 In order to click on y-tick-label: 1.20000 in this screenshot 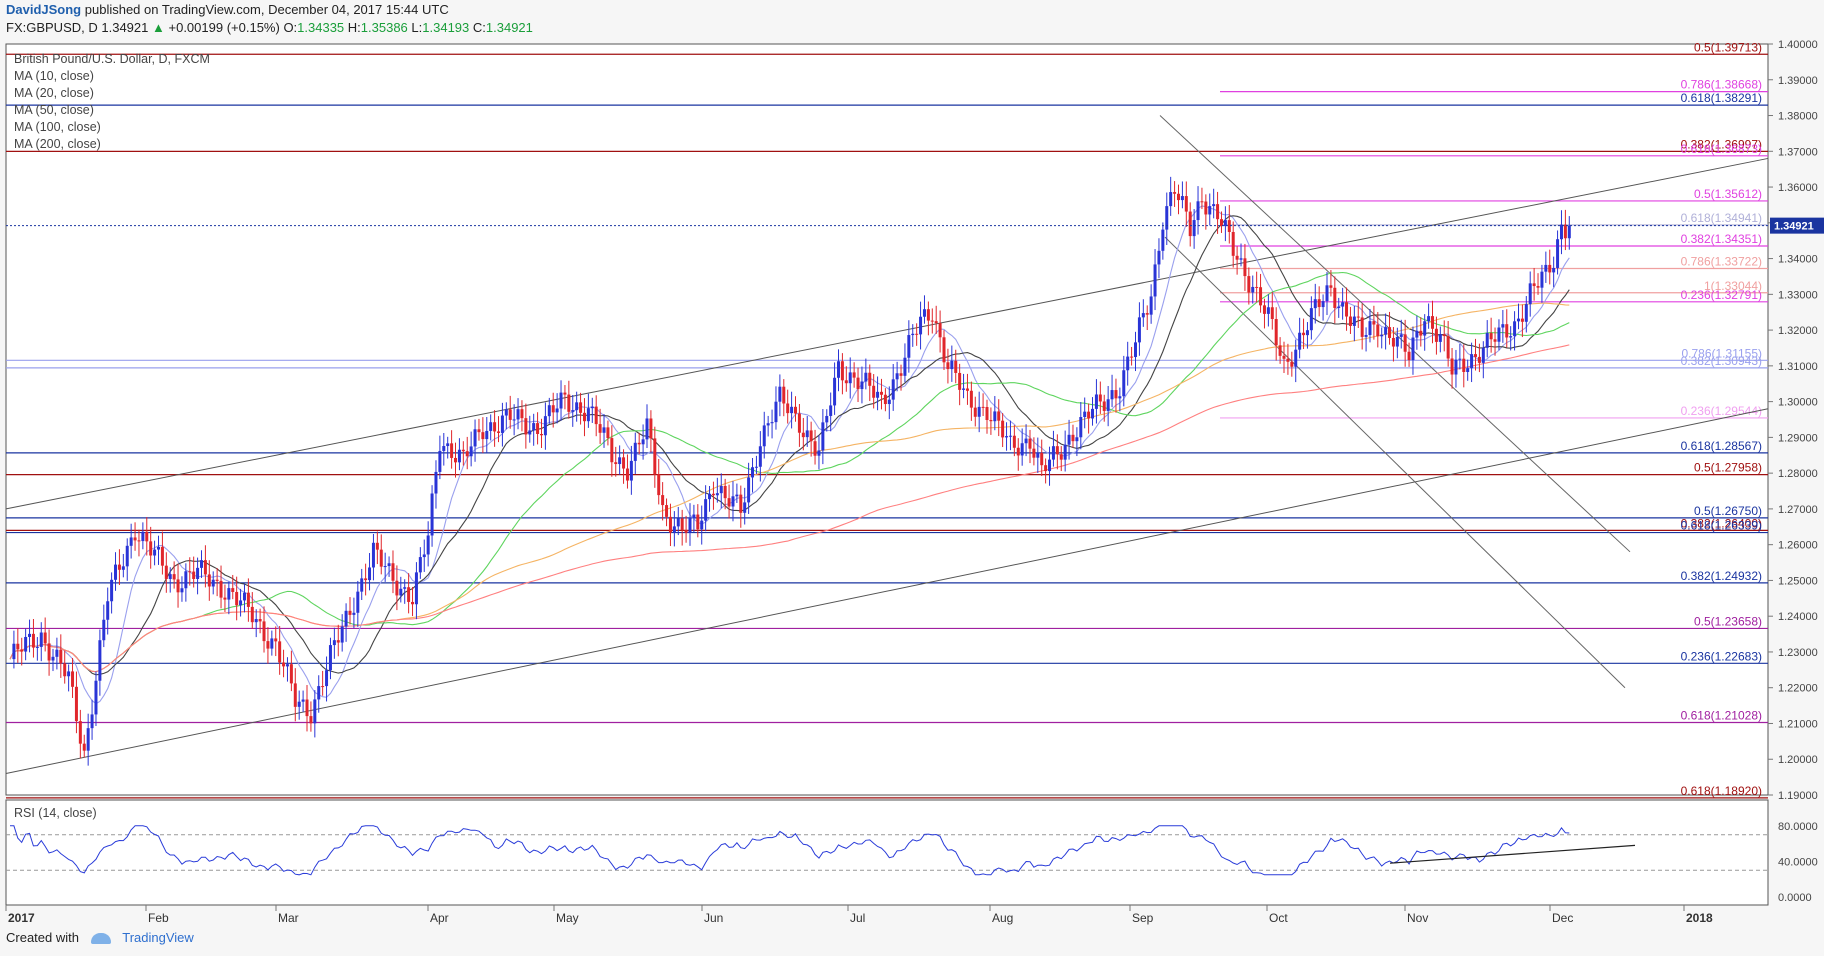, I will do `click(1798, 760)`.